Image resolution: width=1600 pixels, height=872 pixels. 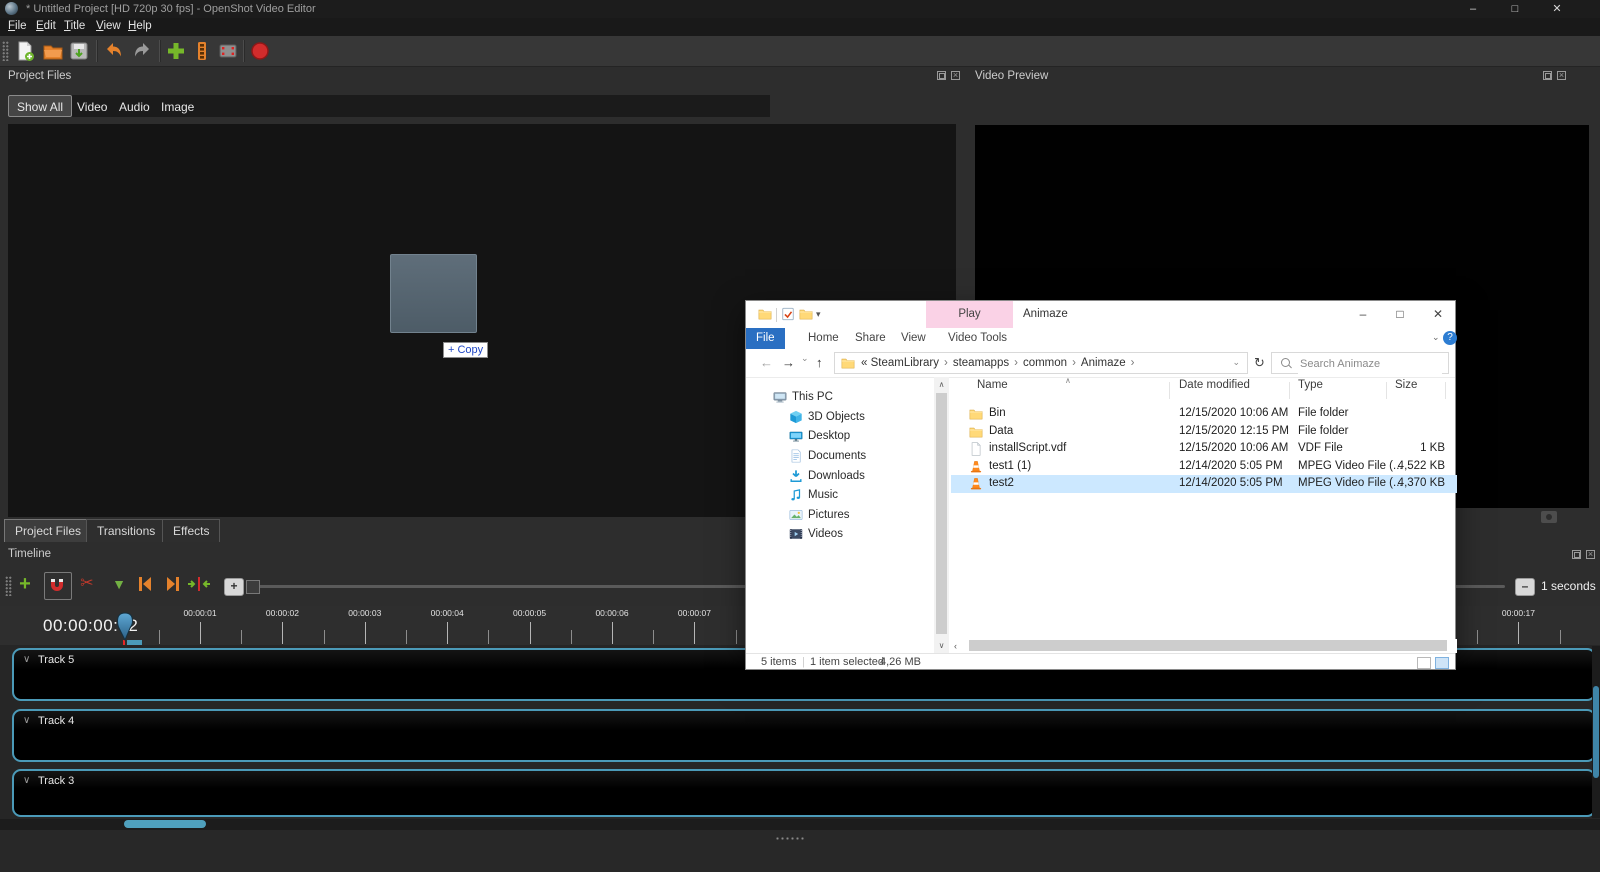 What do you see at coordinates (765, 315) in the screenshot?
I see `folder-icon` at bounding box center [765, 315].